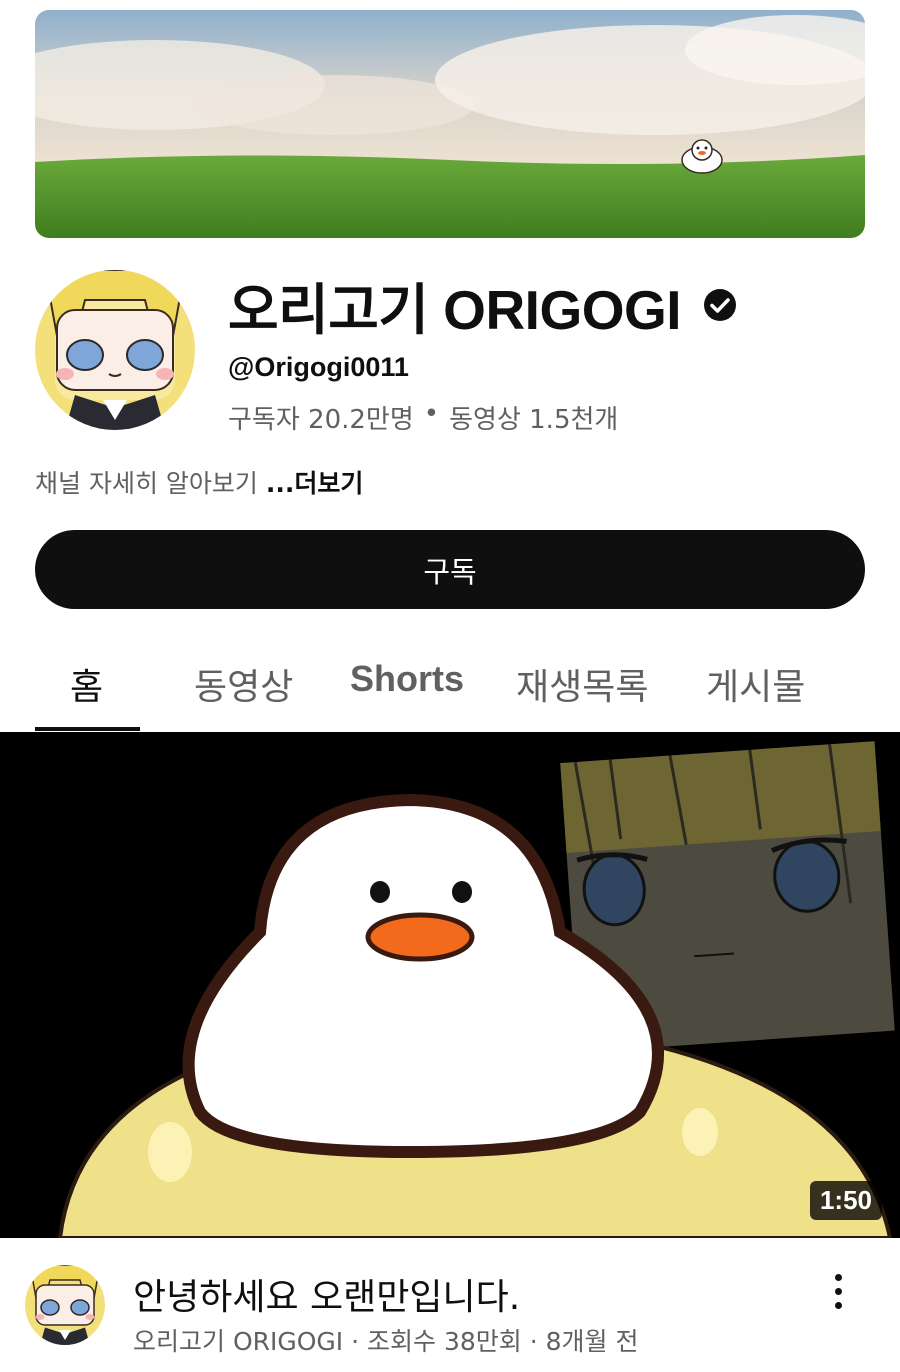  I want to click on video-title: 안녕하세요 오랜만입니다., so click(326, 1294).